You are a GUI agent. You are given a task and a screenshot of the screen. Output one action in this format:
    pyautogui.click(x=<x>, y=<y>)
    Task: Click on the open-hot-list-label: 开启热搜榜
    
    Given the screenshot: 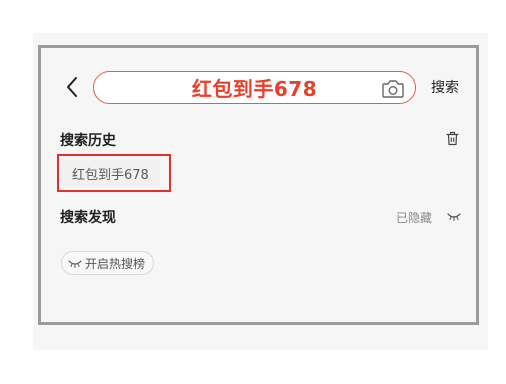 What is the action you would take?
    pyautogui.click(x=115, y=263)
    